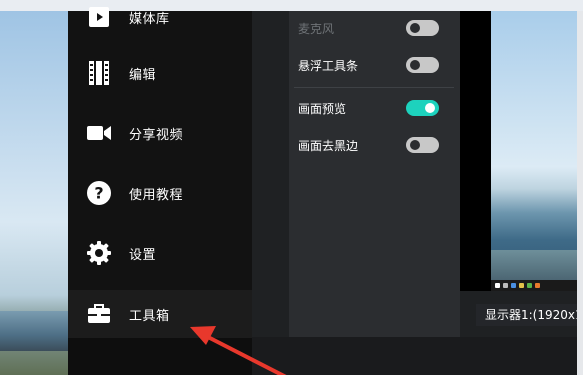 The height and width of the screenshot is (375, 583). Describe the element at coordinates (534, 285) in the screenshot. I see `preview-taskbar` at that location.